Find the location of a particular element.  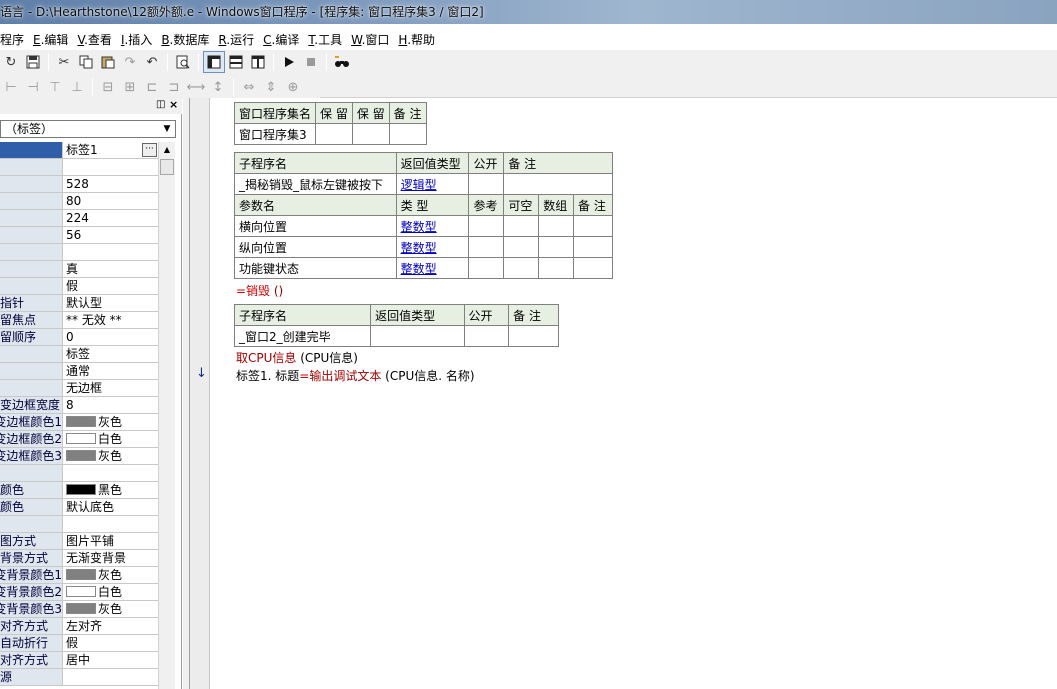

property-row: 变背景颜色3 灰色 is located at coordinates (79, 609).